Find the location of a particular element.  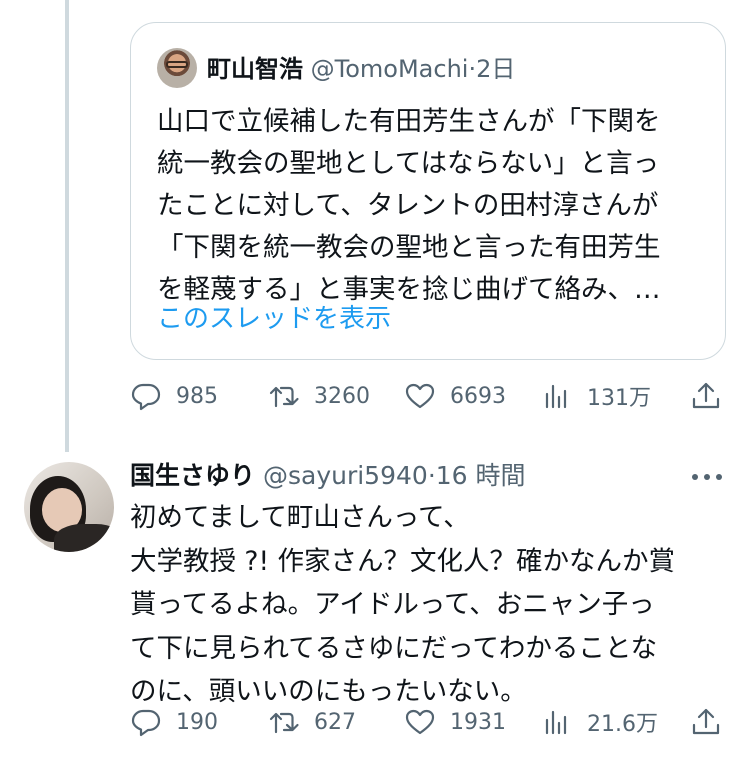

tweet-timestamp: 2日 is located at coordinates (495, 69).